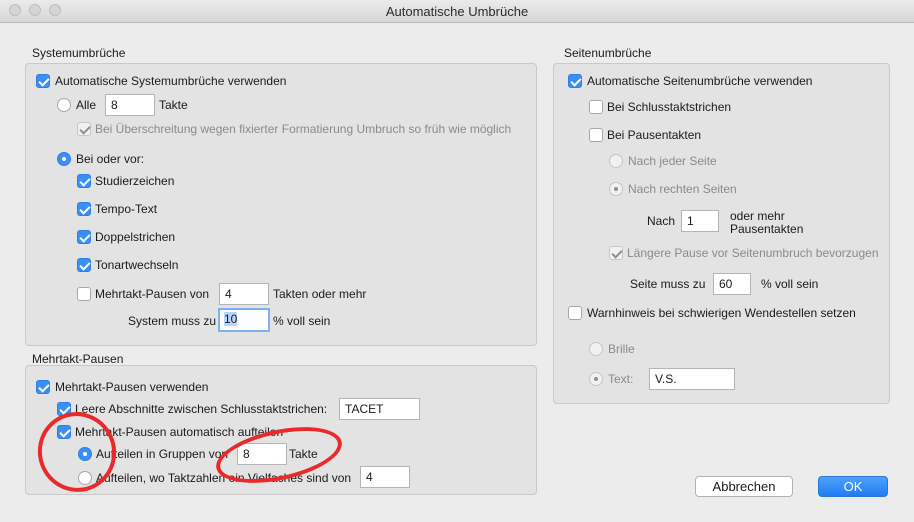 The width and height of the screenshot is (914, 522). I want to click on right-pages-label: Nach rechten Seiten, so click(682, 189).